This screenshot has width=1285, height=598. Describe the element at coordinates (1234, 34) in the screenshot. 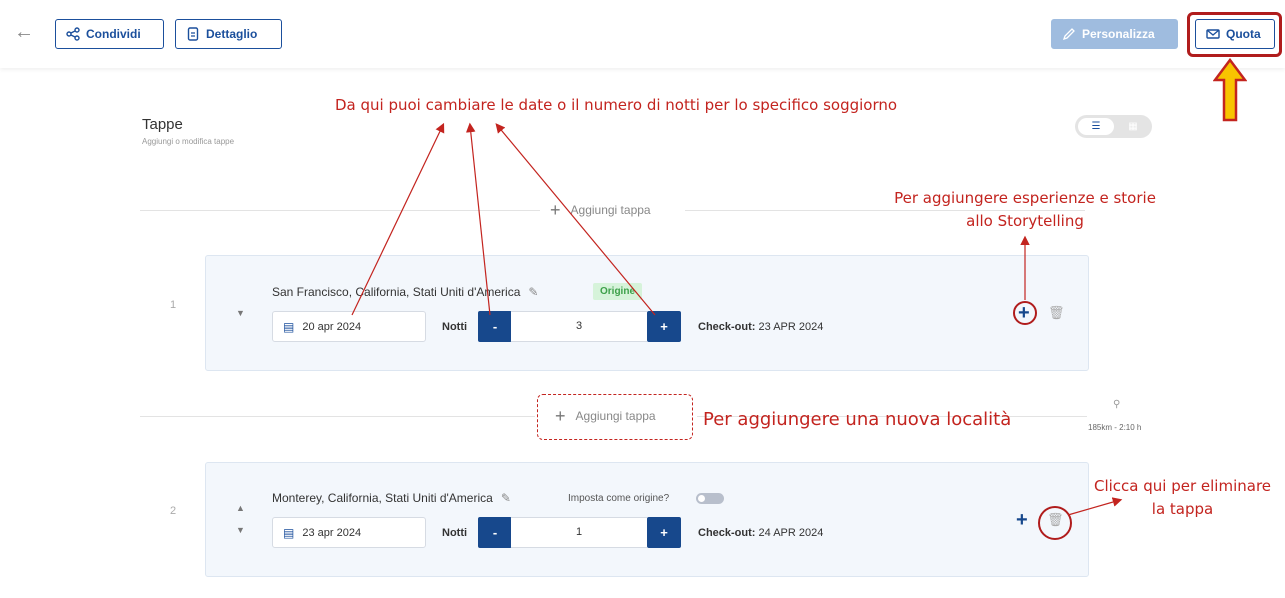

I see `quote-highlight-ring` at that location.